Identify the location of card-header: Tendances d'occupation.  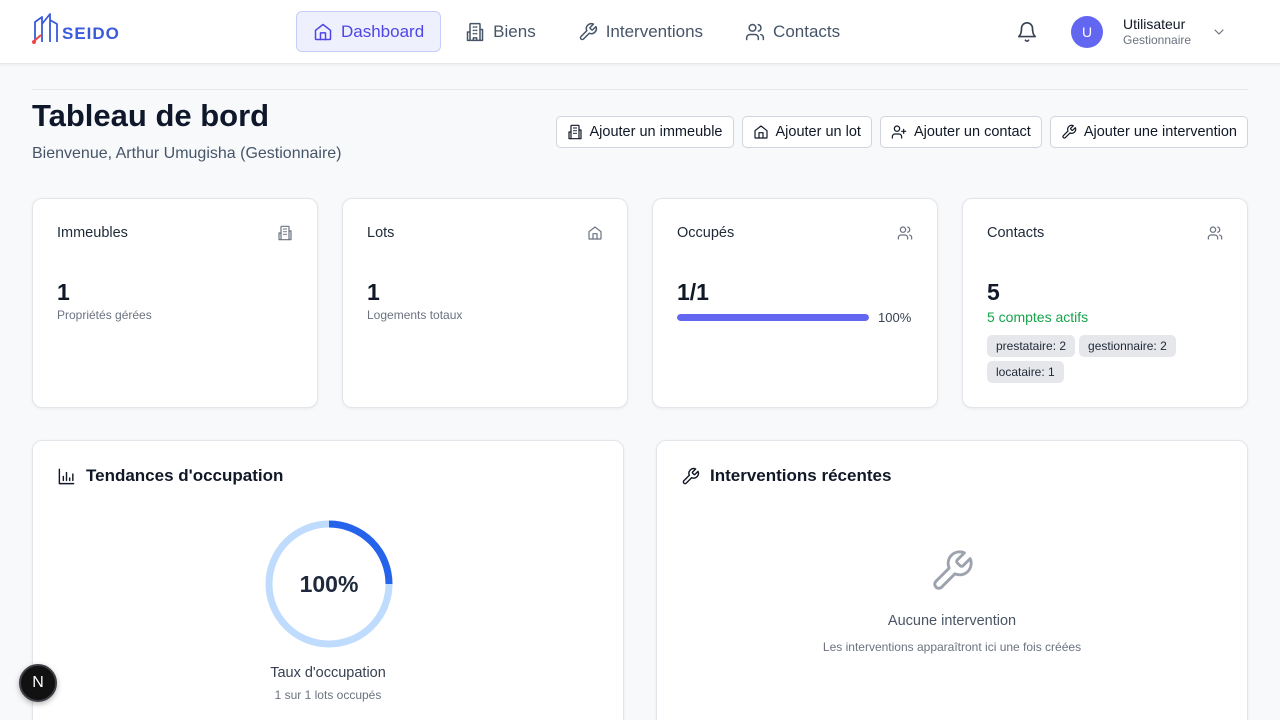
(170, 476).